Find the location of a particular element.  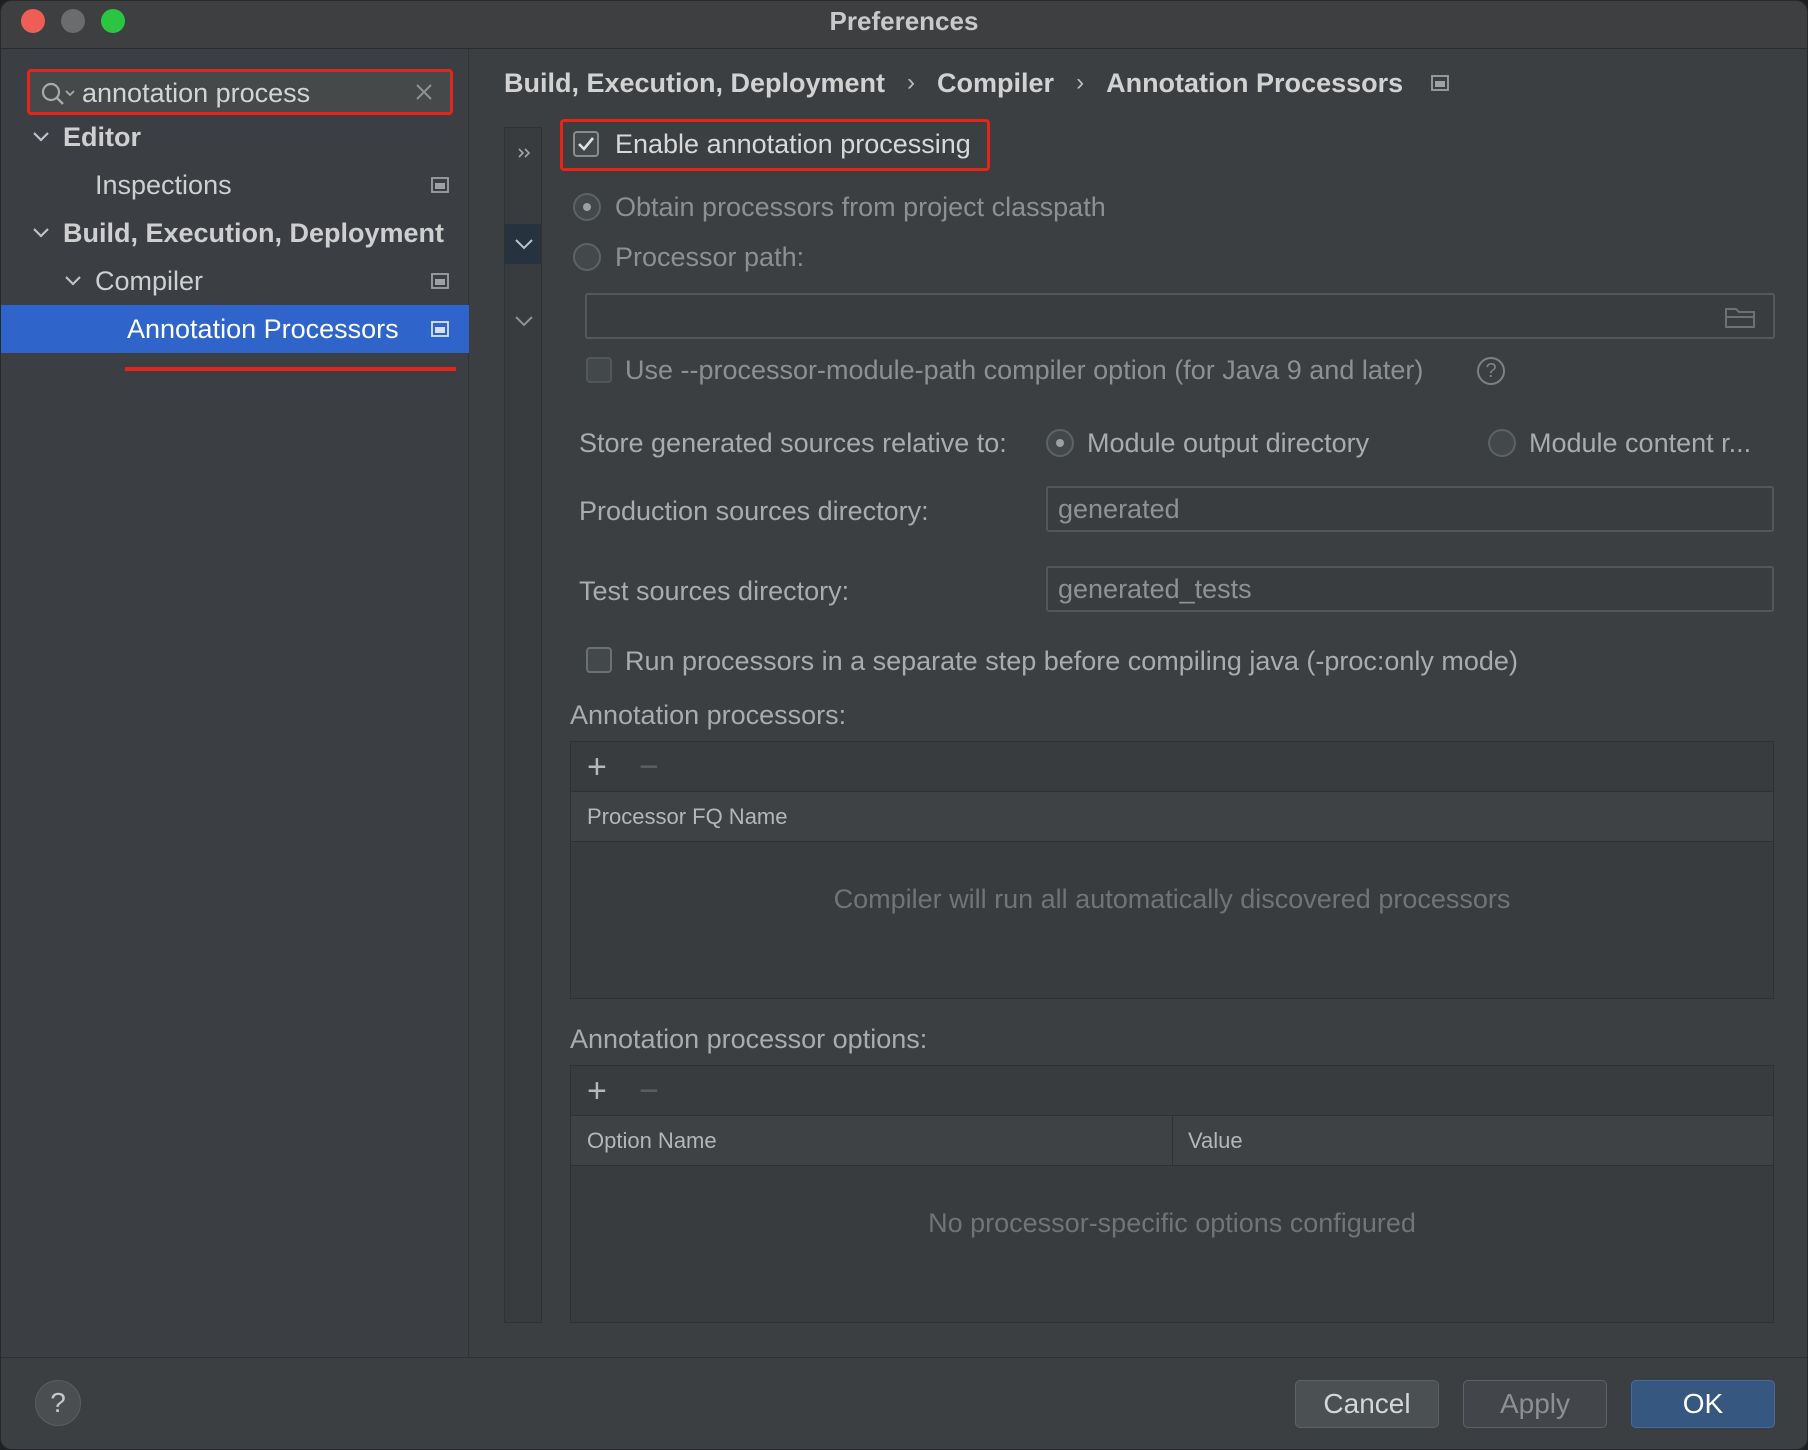

test-dir-label: Test sources directory: is located at coordinates (714, 591).